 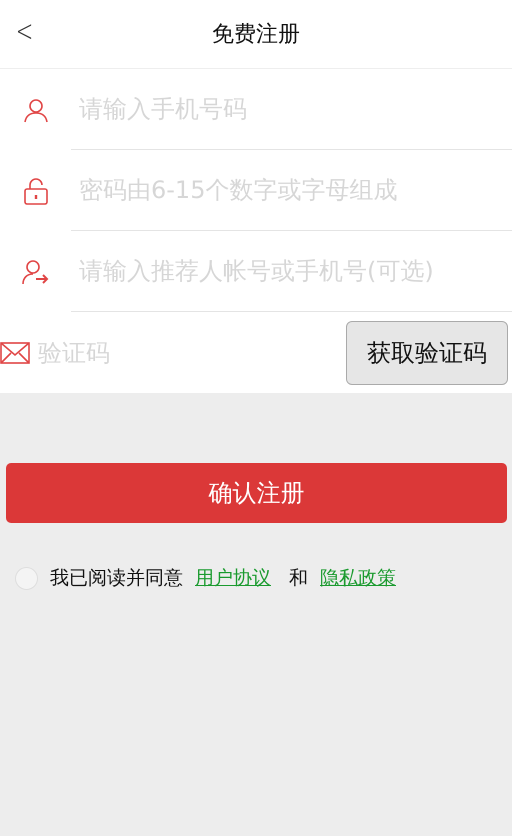 What do you see at coordinates (256, 35) in the screenshot?
I see `page-title: 免费注册` at bounding box center [256, 35].